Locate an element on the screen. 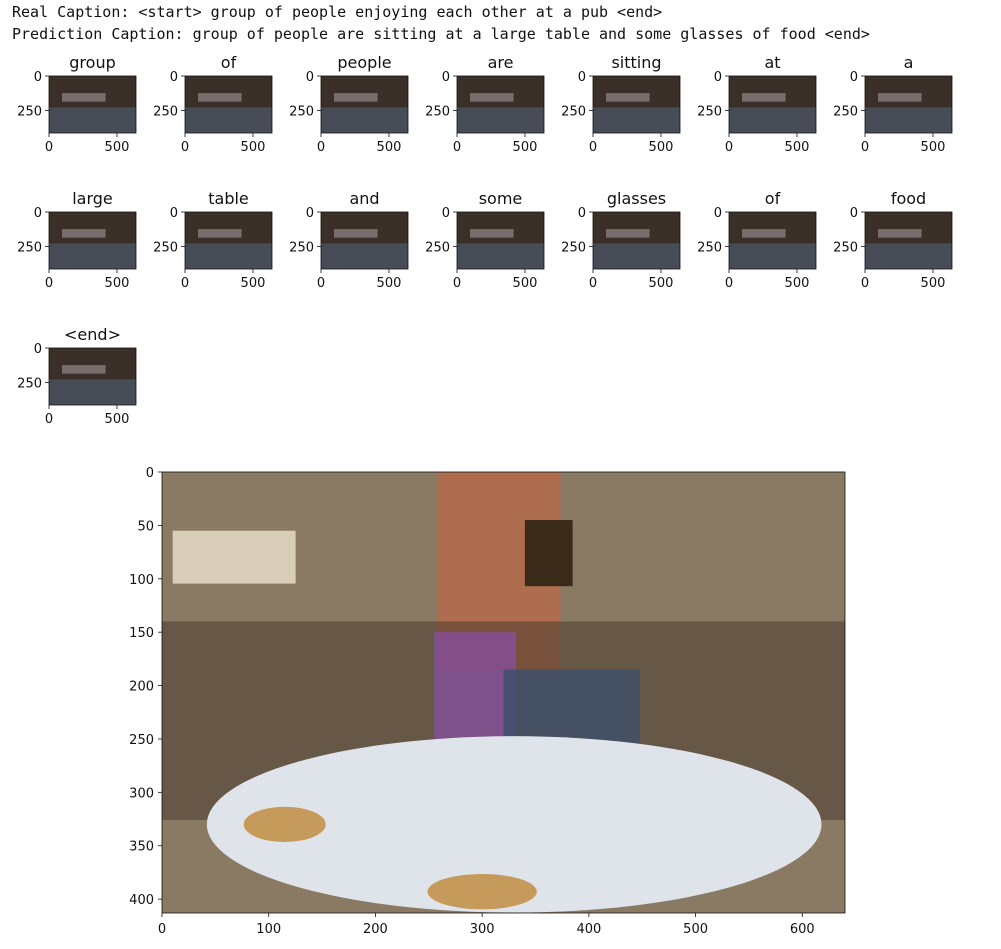 The image size is (1001, 949). main-y-tick-label: 0 is located at coordinates (150, 473).